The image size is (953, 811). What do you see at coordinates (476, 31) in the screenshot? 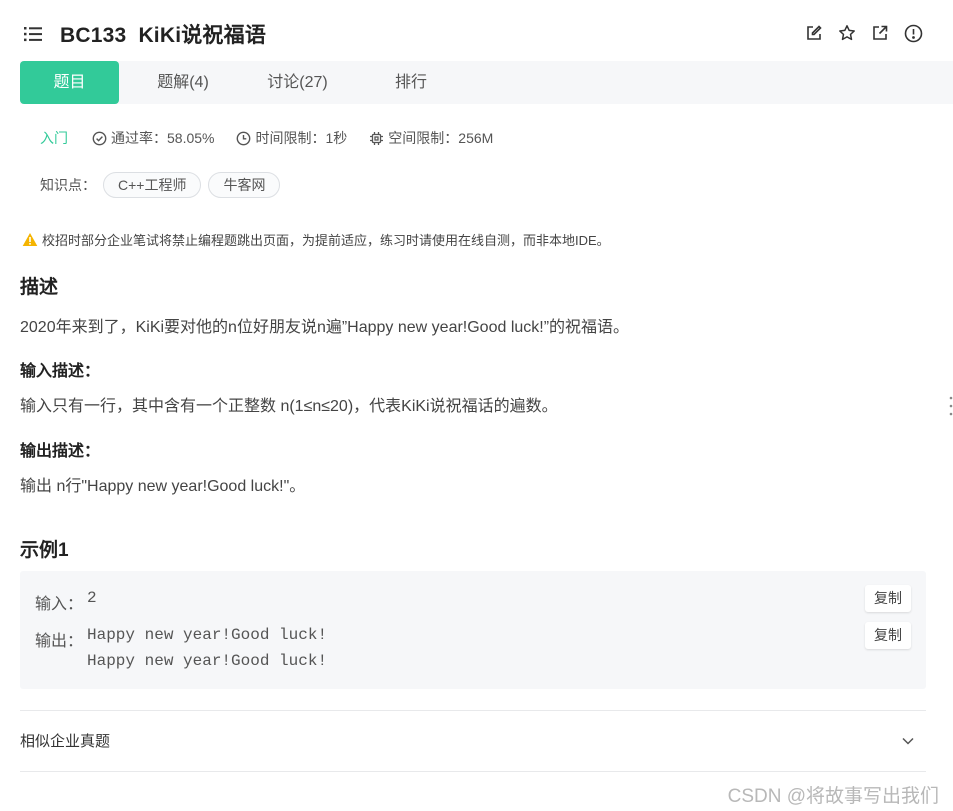
I see `header: BC133 KiKi说祝福语` at bounding box center [476, 31].